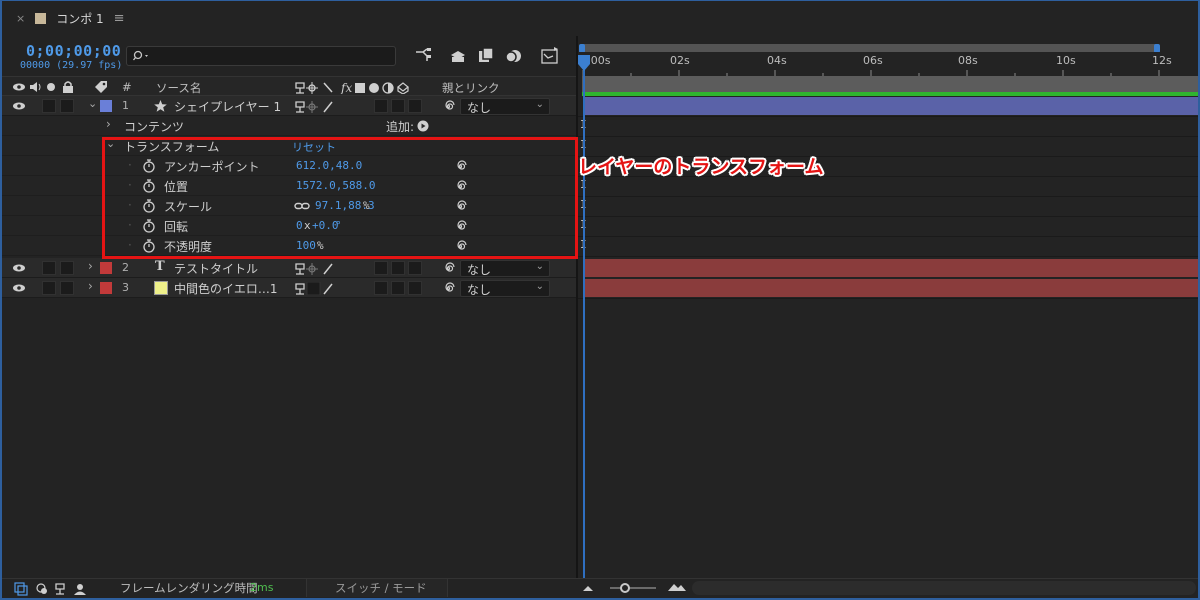 Image resolution: width=1200 pixels, height=600 pixels. What do you see at coordinates (550, 56) in the screenshot?
I see `graph-editor-icon` at bounding box center [550, 56].